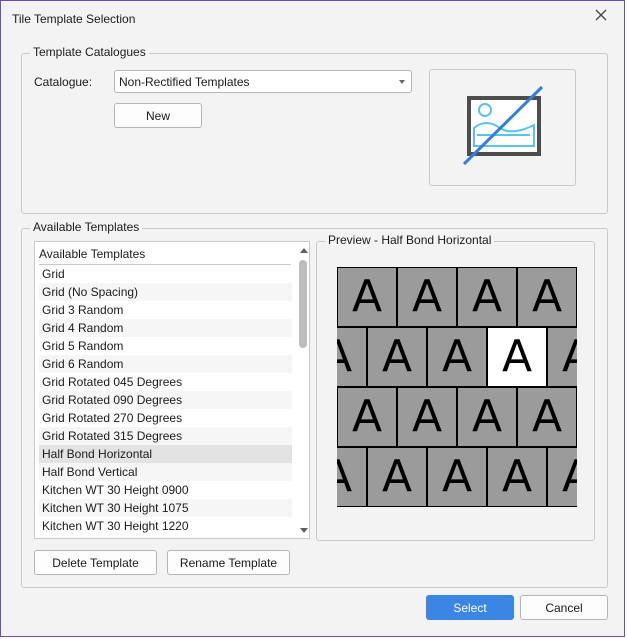 The image size is (627, 639). Describe the element at coordinates (165, 436) in the screenshot. I see `list-item: Grid Rotated 315 Degrees` at that location.